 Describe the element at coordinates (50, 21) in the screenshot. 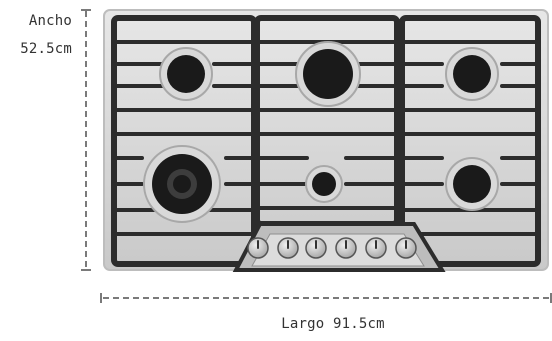

I see `dimension-width-label: Ancho` at that location.